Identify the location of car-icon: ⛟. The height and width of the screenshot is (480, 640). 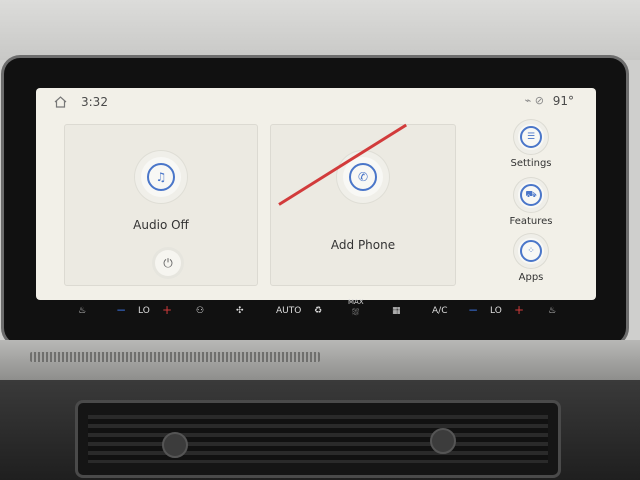
(531, 195).